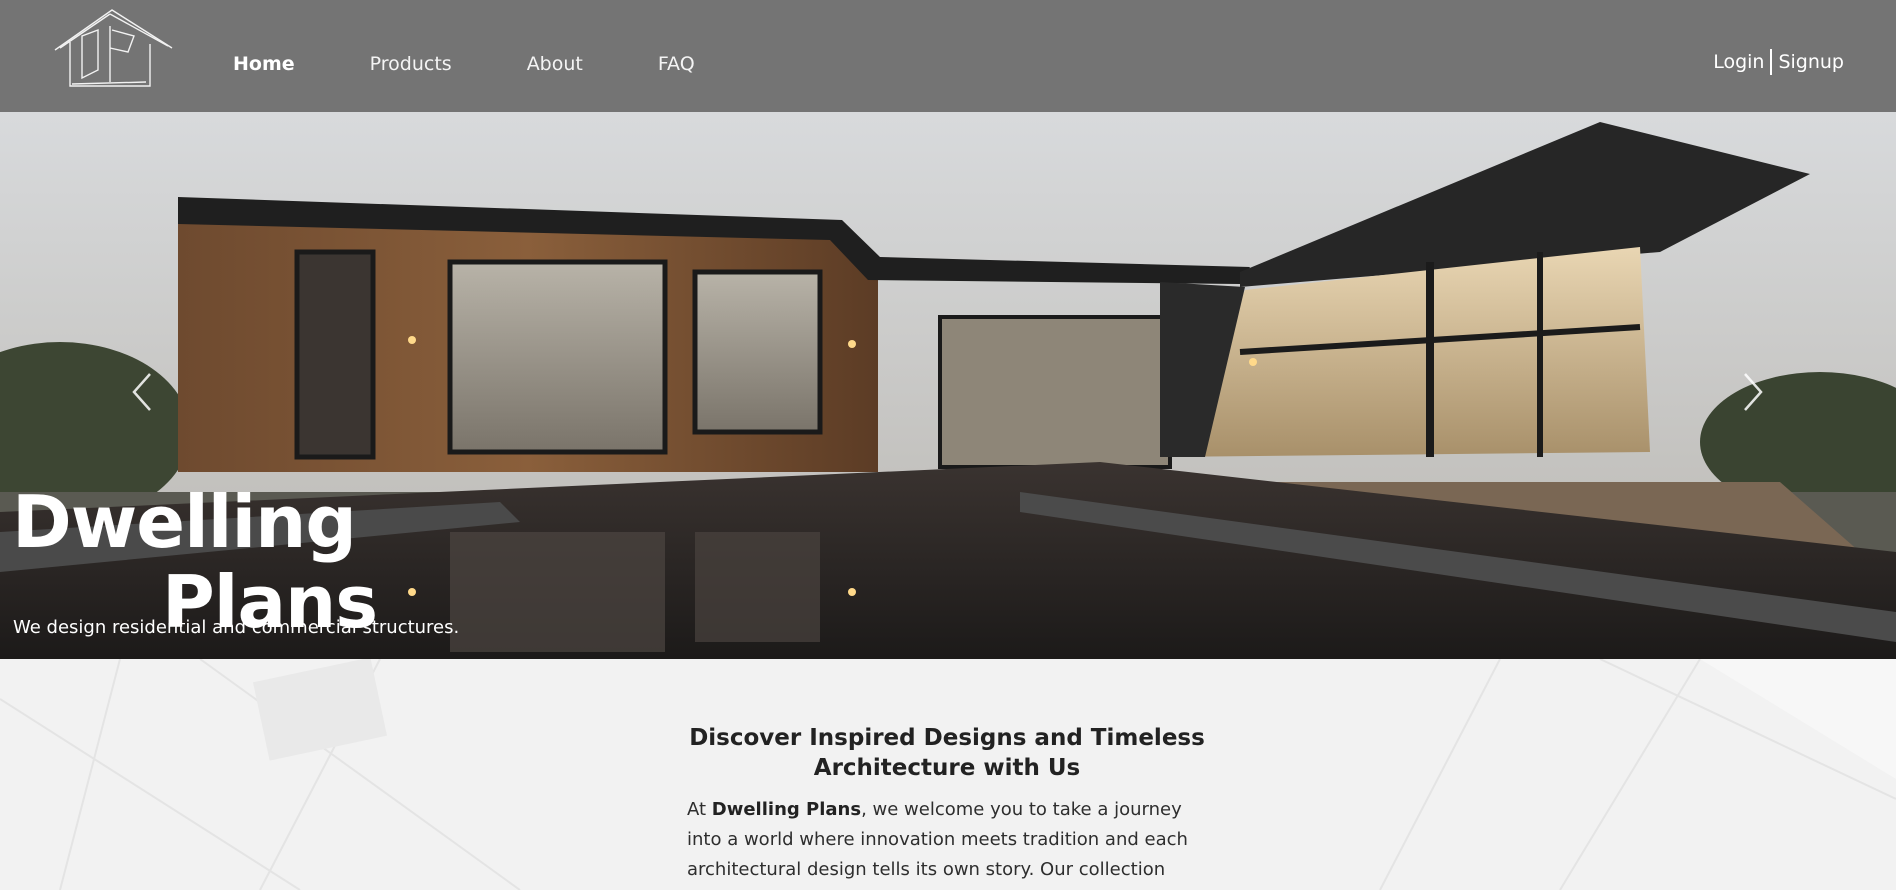 Image resolution: width=1896 pixels, height=890 pixels. Describe the element at coordinates (114, 48) in the screenshot. I see `logo-icon` at that location.